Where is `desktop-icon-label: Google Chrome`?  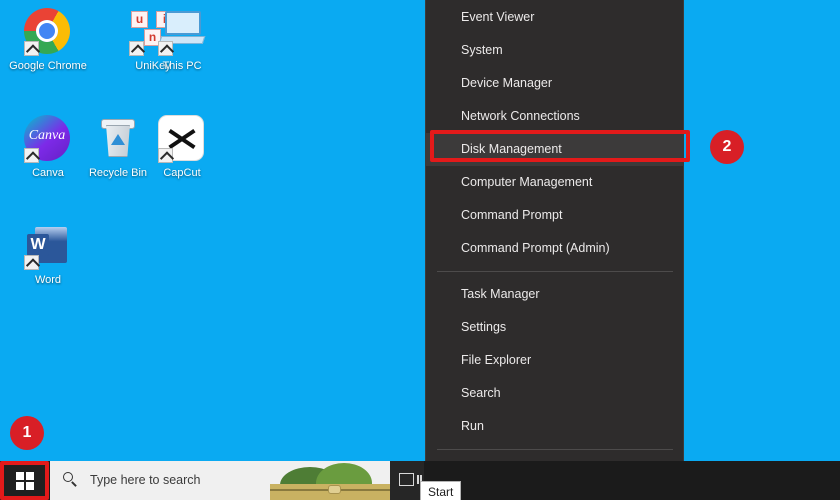 desktop-icon-label: Google Chrome is located at coordinates (48, 66).